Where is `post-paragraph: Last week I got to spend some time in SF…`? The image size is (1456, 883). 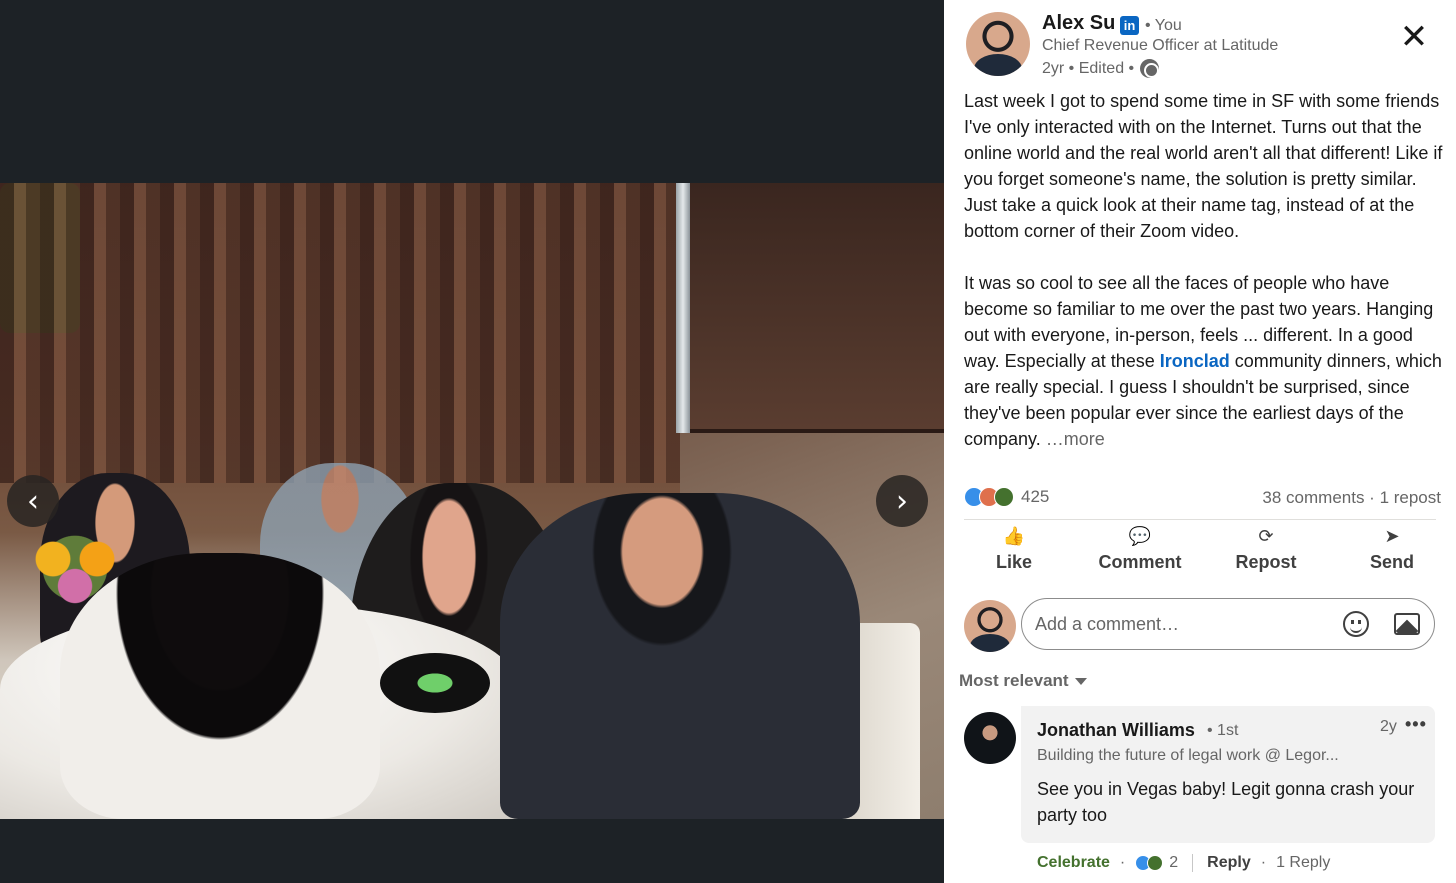
post-paragraph: Last week I got to spend some time in SF… is located at coordinates (1203, 166).